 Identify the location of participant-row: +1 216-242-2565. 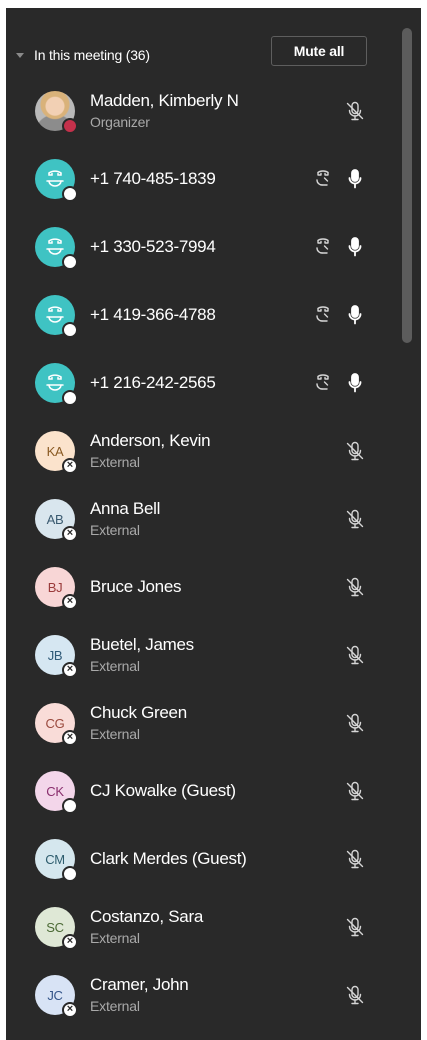
(201, 383).